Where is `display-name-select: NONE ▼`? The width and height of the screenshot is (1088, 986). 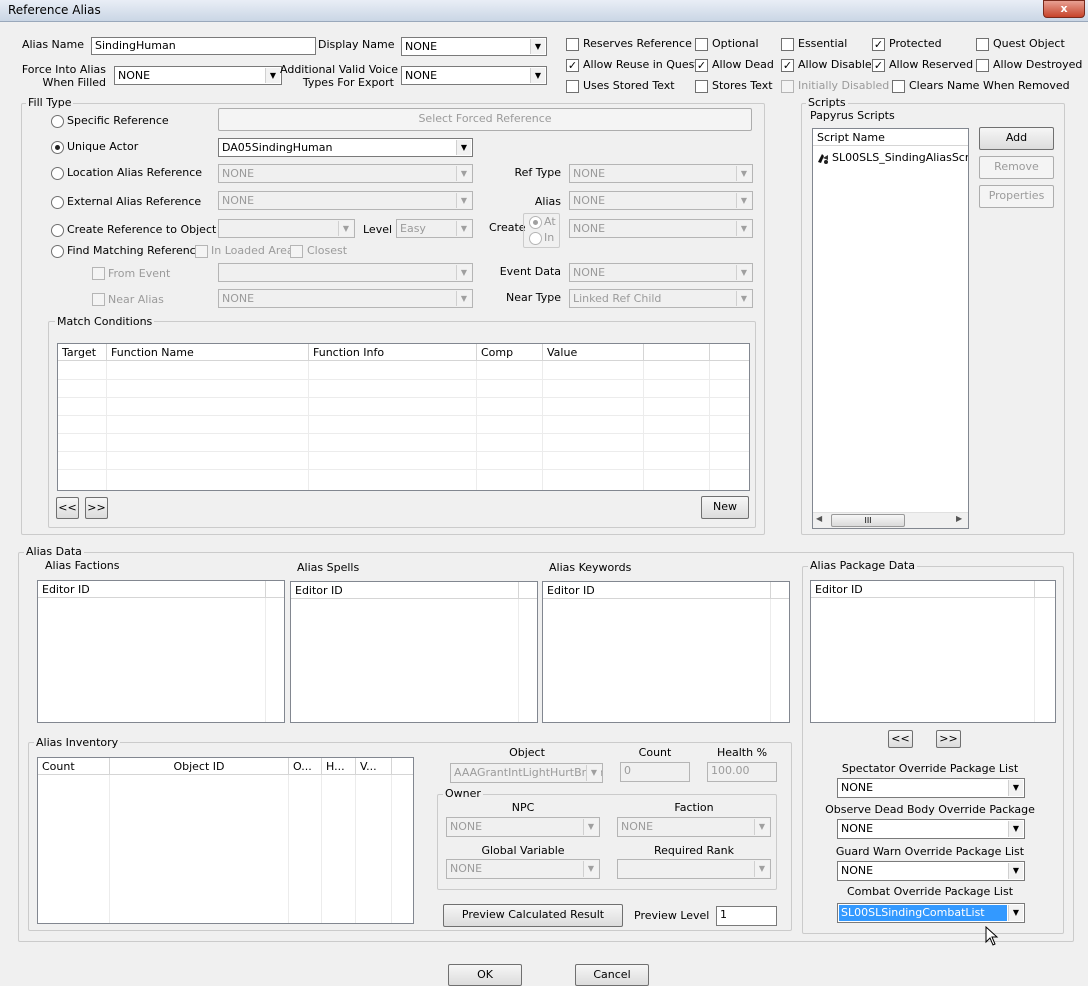 display-name-select: NONE ▼ is located at coordinates (474, 46).